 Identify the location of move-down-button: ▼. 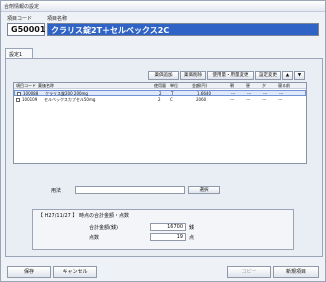
(299, 75).